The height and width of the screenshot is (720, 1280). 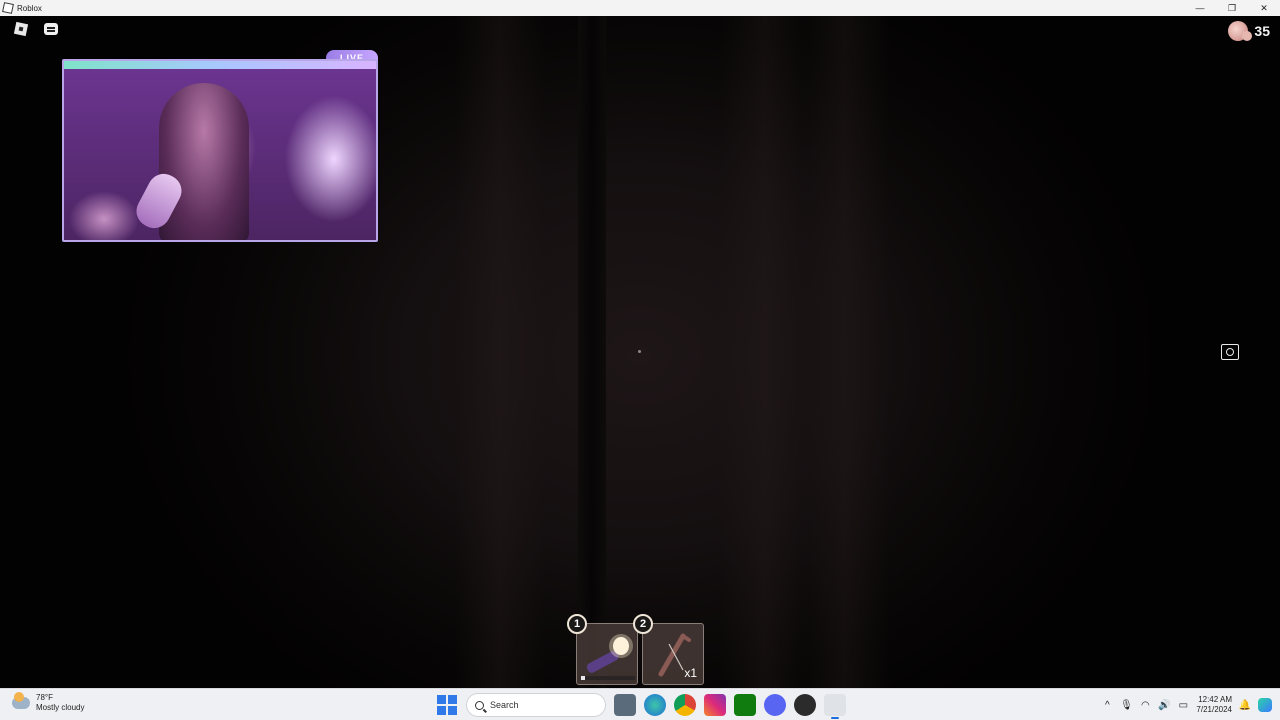 What do you see at coordinates (1230, 352) in the screenshot?
I see `screenshot-camera-icon` at bounding box center [1230, 352].